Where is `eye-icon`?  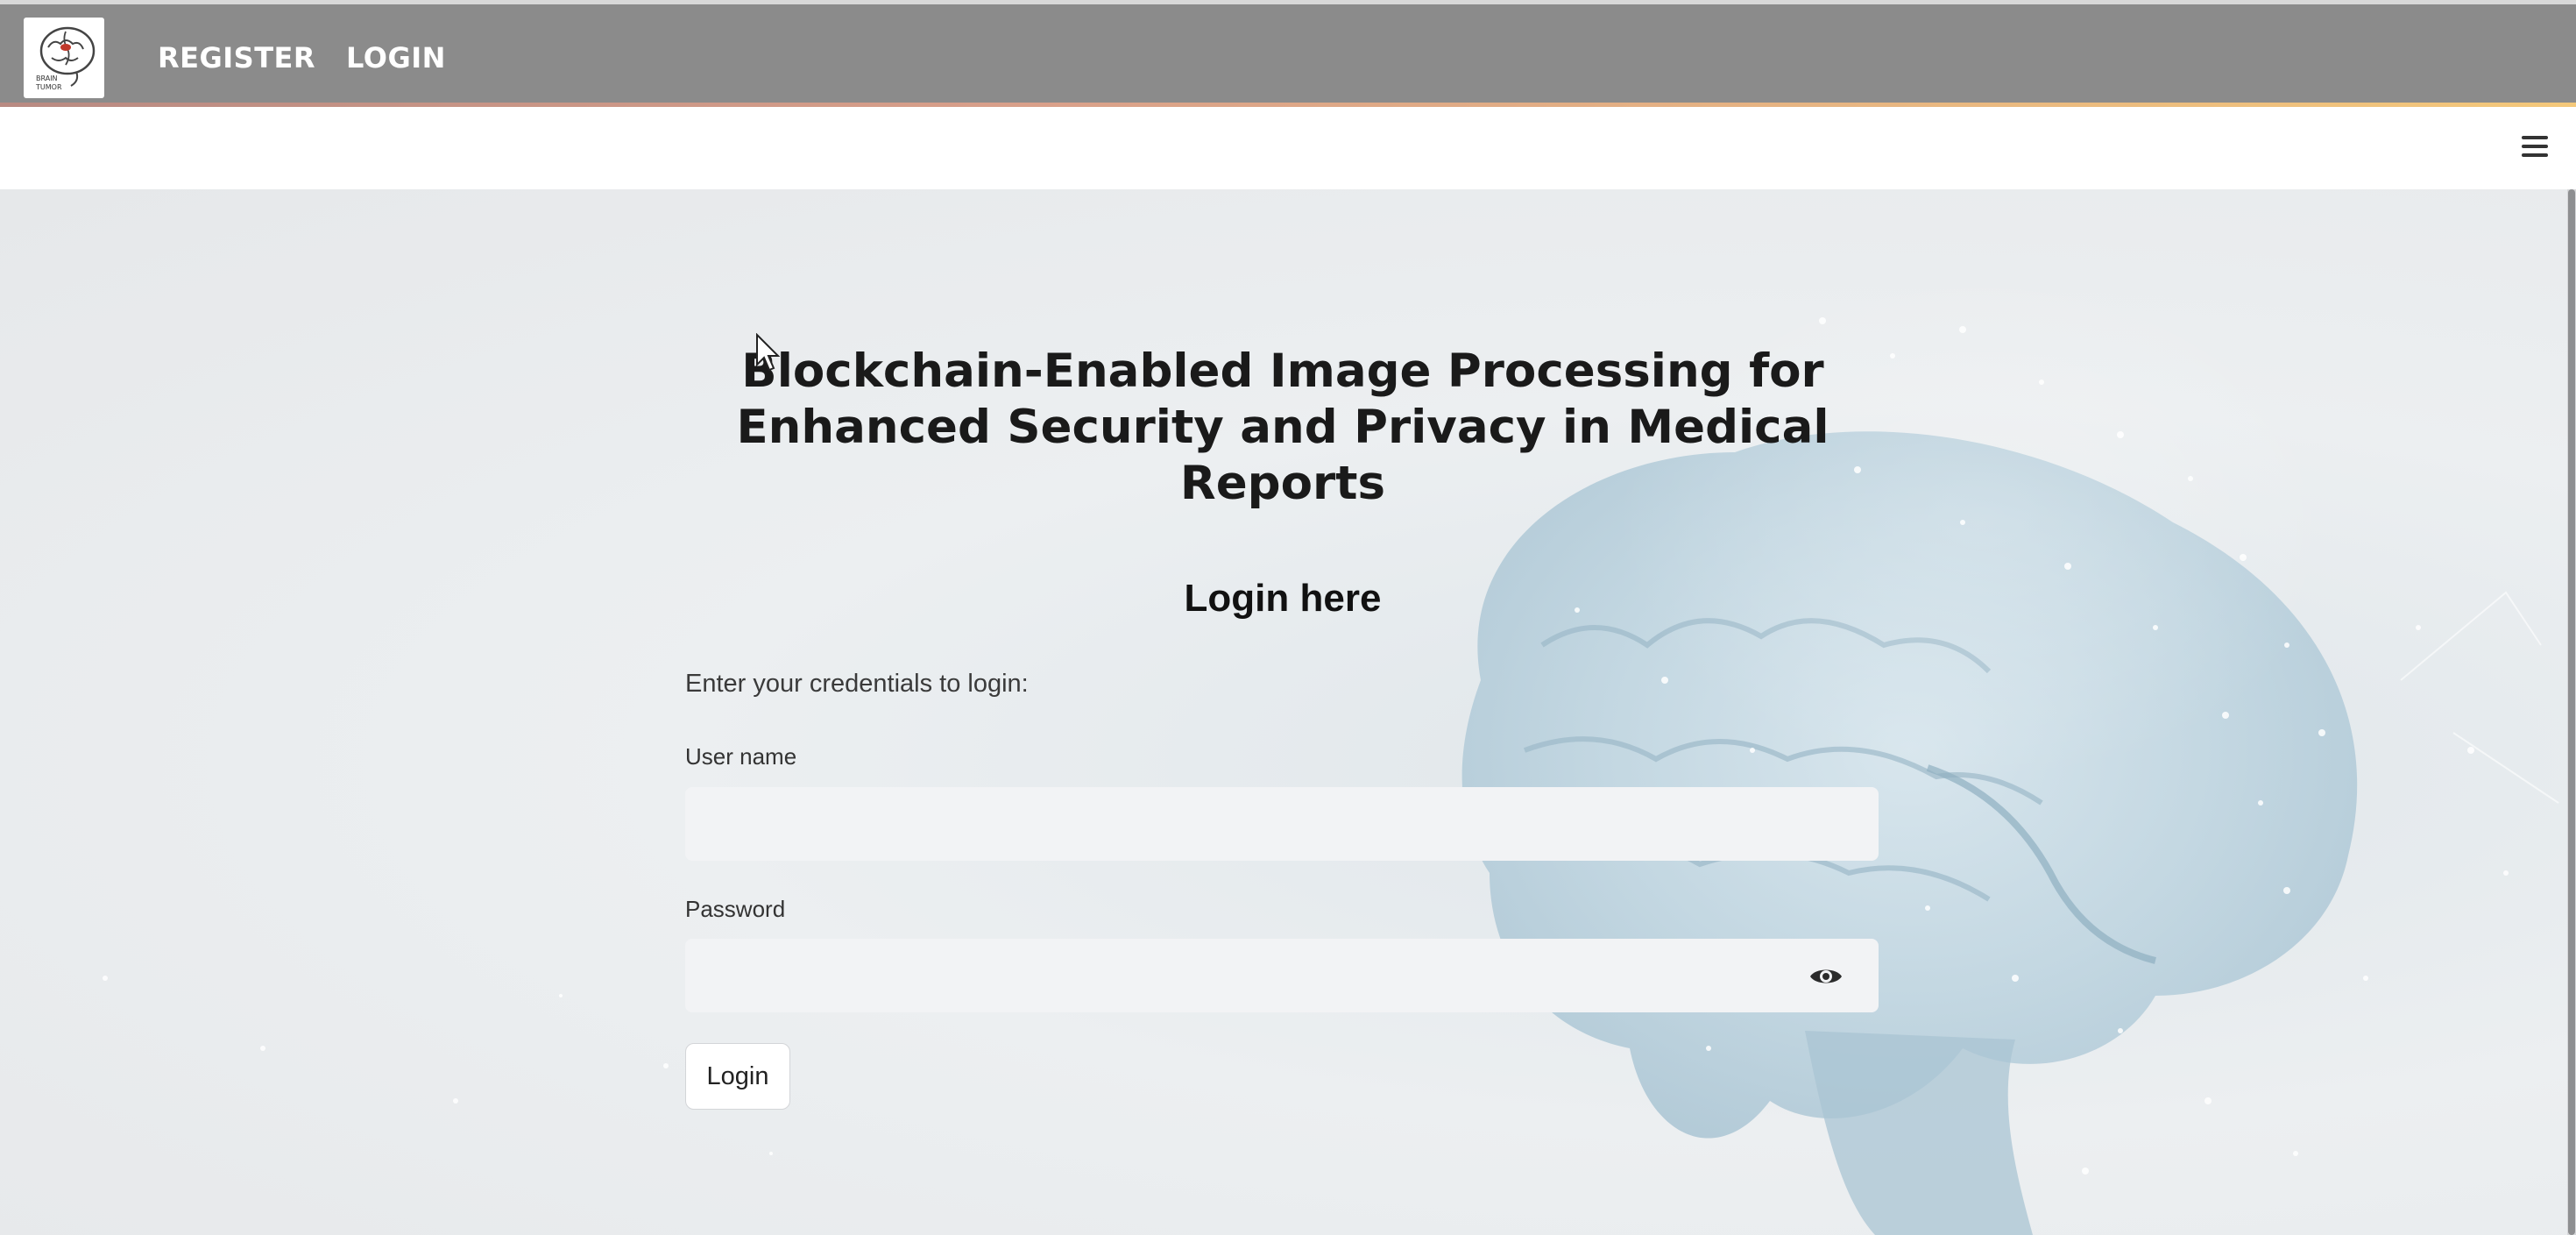
eye-icon is located at coordinates (1826, 976).